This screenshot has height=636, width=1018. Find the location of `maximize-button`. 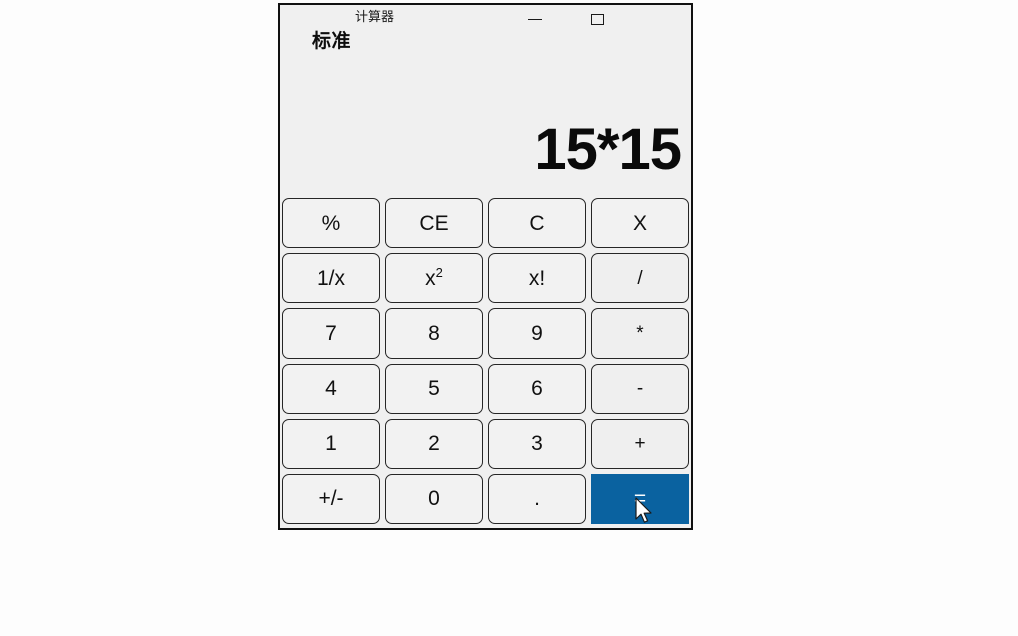

maximize-button is located at coordinates (597, 19).